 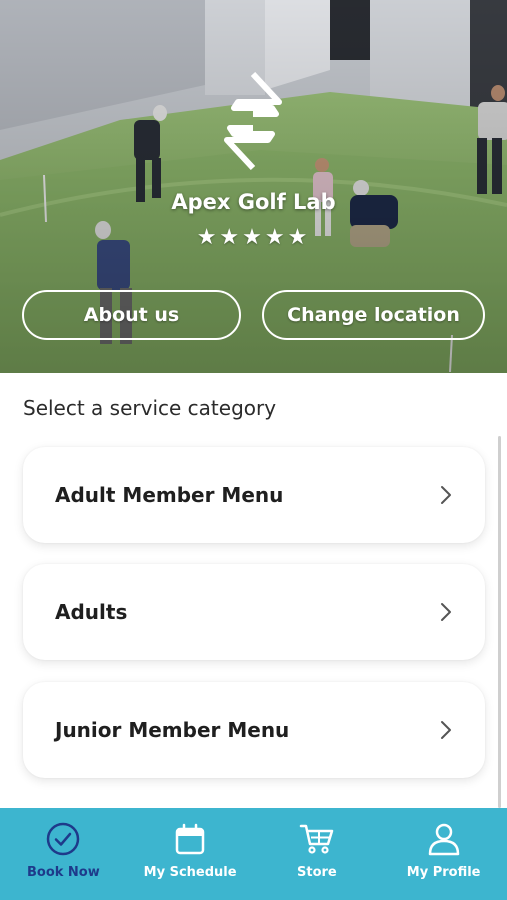 What do you see at coordinates (253, 121) in the screenshot?
I see `brand-logo` at bounding box center [253, 121].